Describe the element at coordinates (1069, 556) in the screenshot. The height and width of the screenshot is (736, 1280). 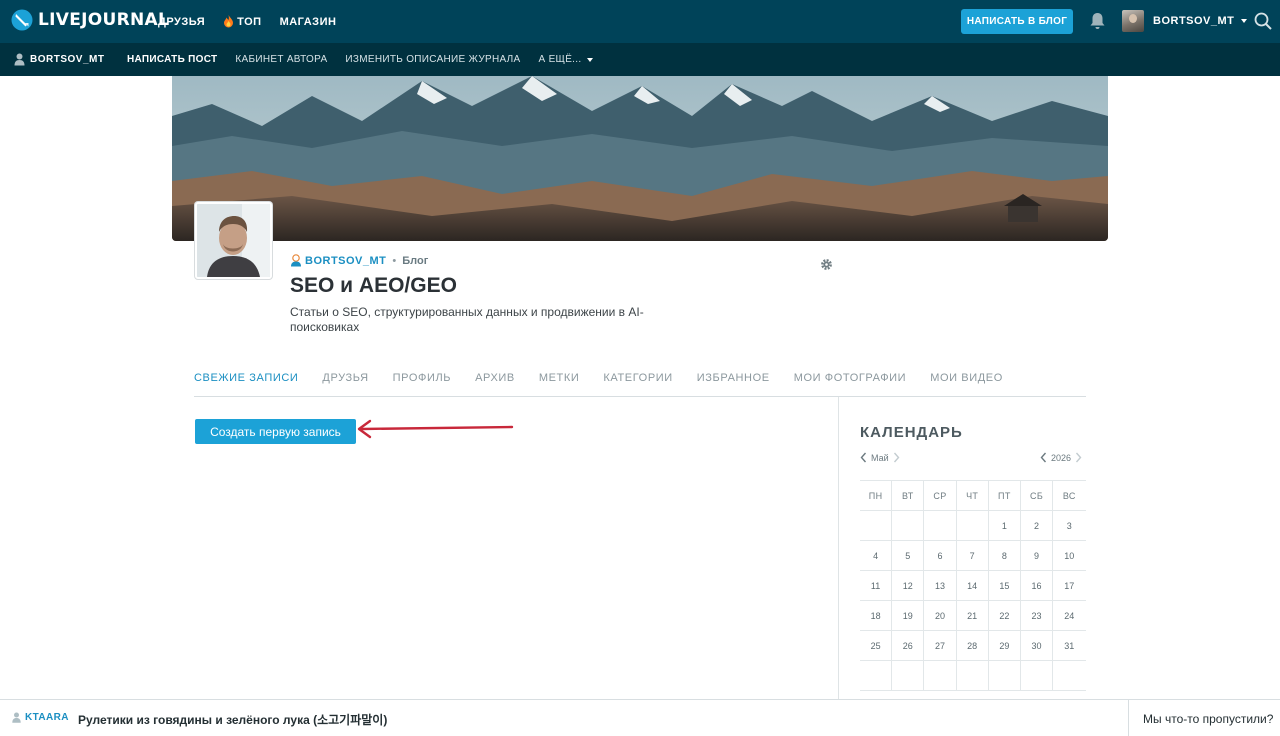
I see `calendar-day: 10` at that location.